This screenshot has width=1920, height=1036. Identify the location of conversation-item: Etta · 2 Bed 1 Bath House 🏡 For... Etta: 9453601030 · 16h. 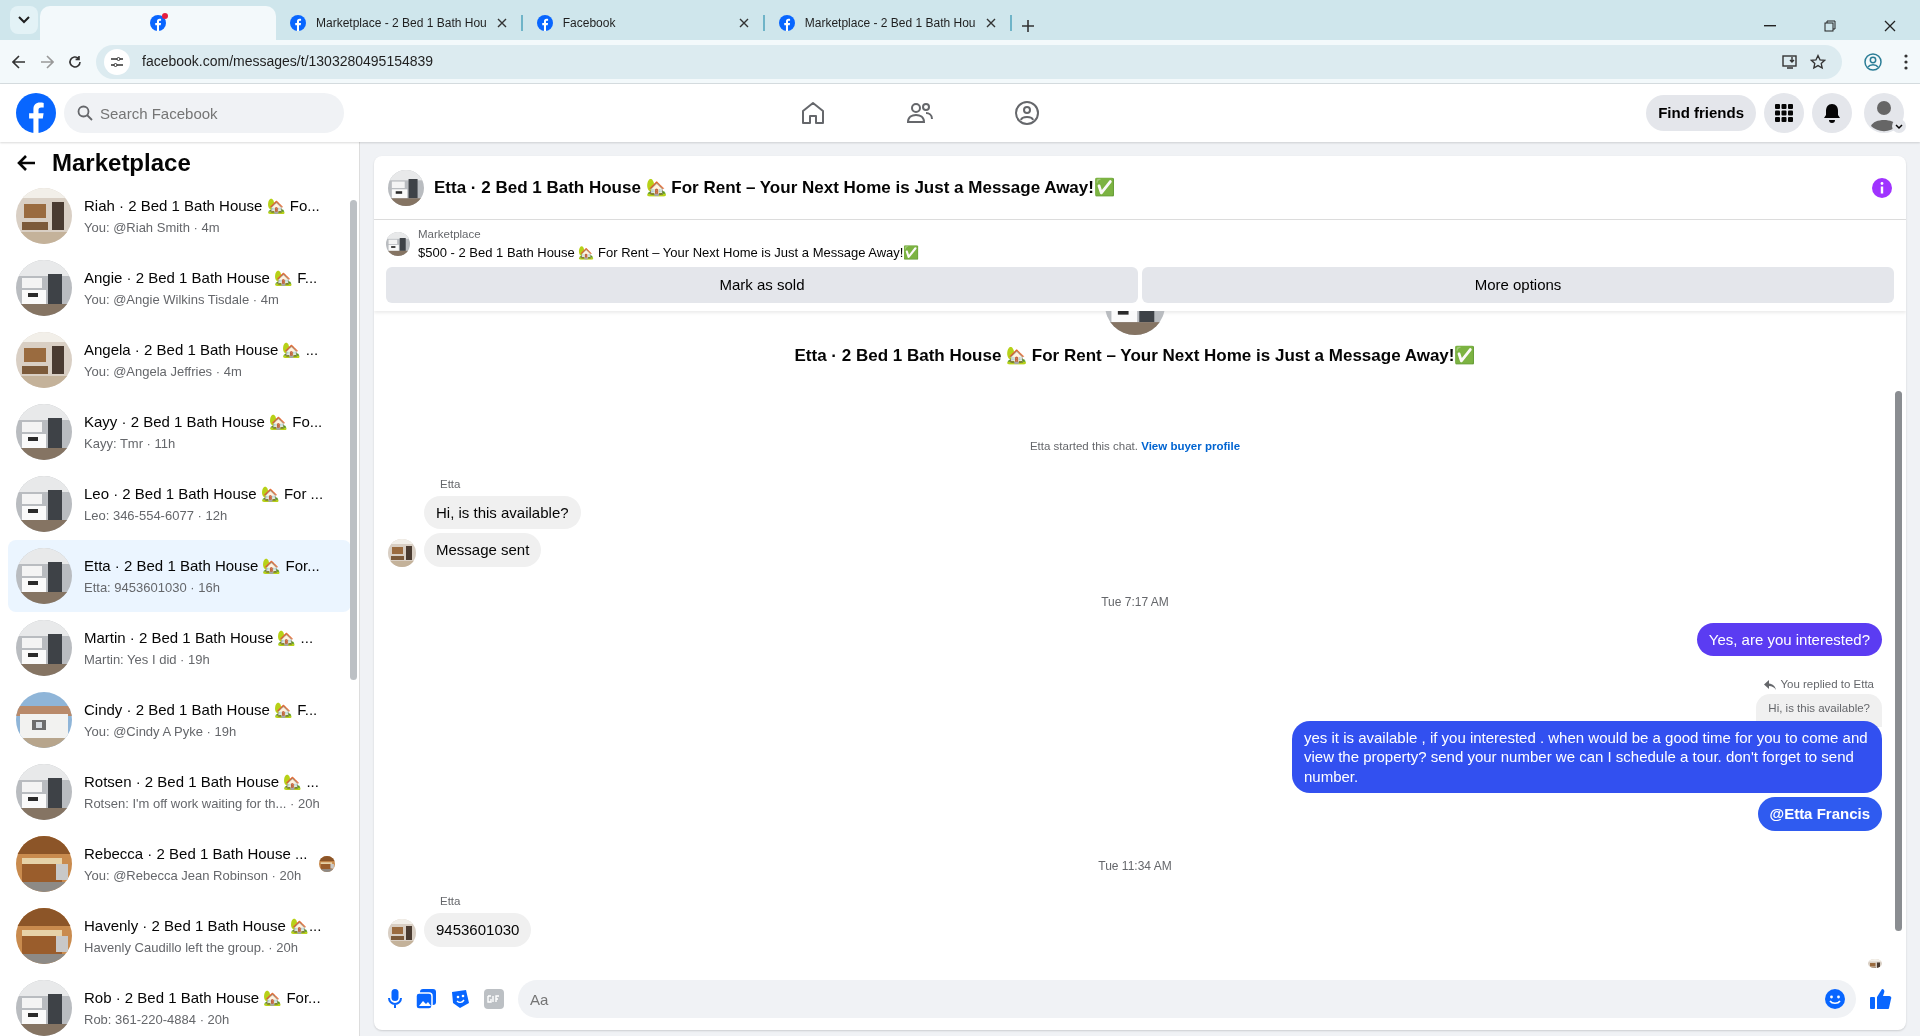
(179, 576).